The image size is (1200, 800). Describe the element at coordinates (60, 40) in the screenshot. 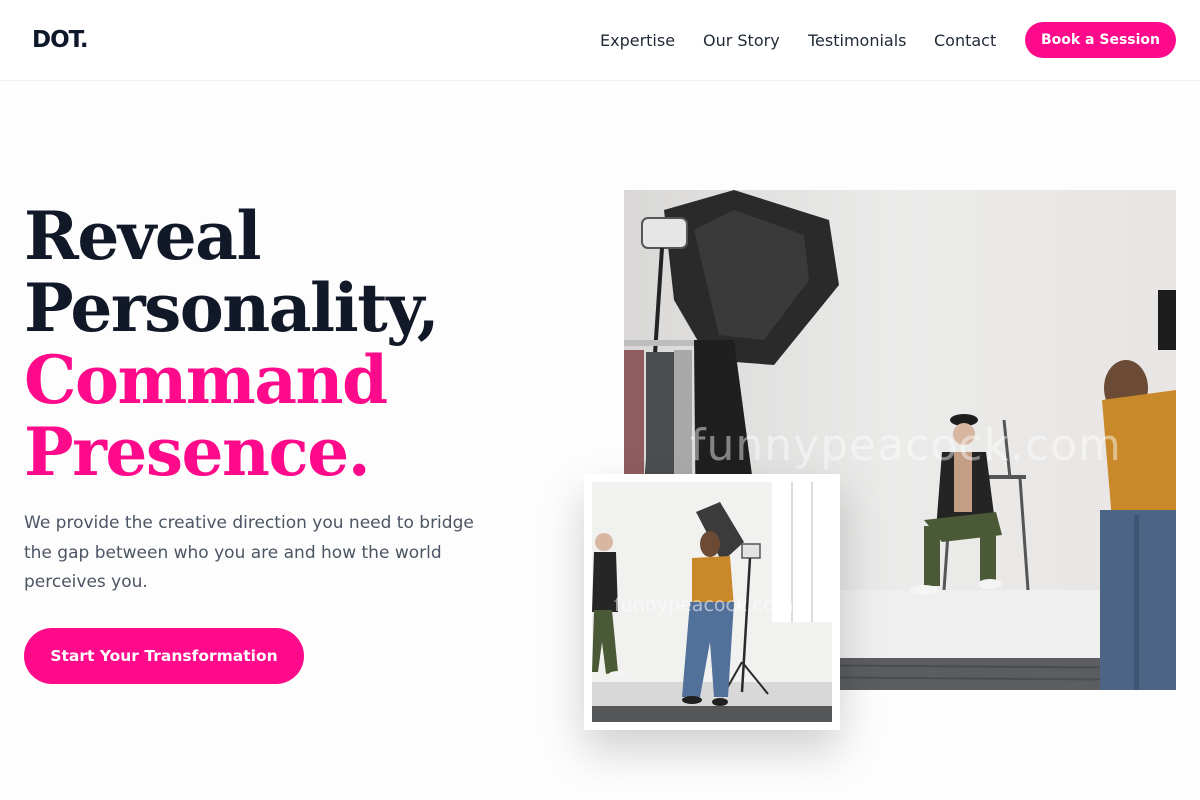

I see `brand-logo: DOT.` at that location.